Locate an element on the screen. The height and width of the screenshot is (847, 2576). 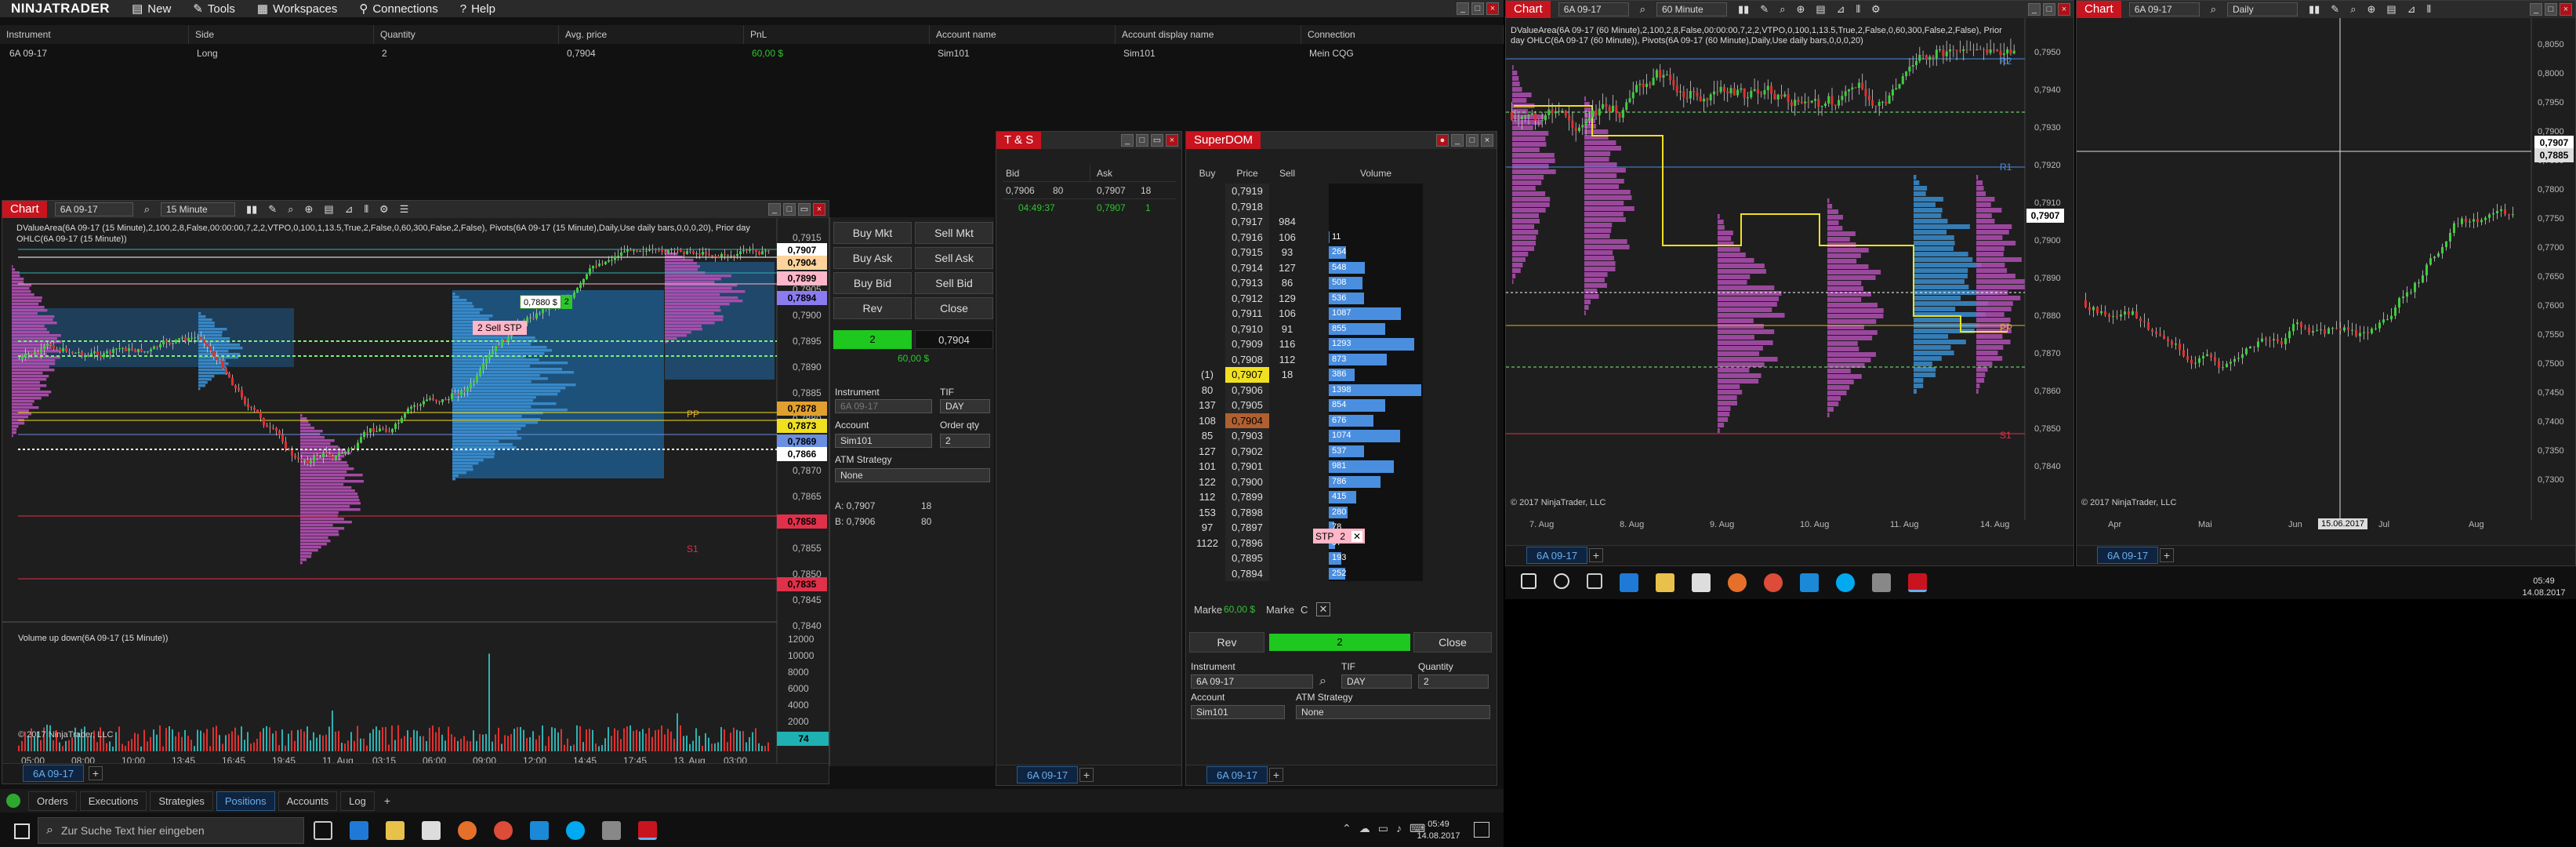
ts-restore-icon: ▭ is located at coordinates (1157, 140).